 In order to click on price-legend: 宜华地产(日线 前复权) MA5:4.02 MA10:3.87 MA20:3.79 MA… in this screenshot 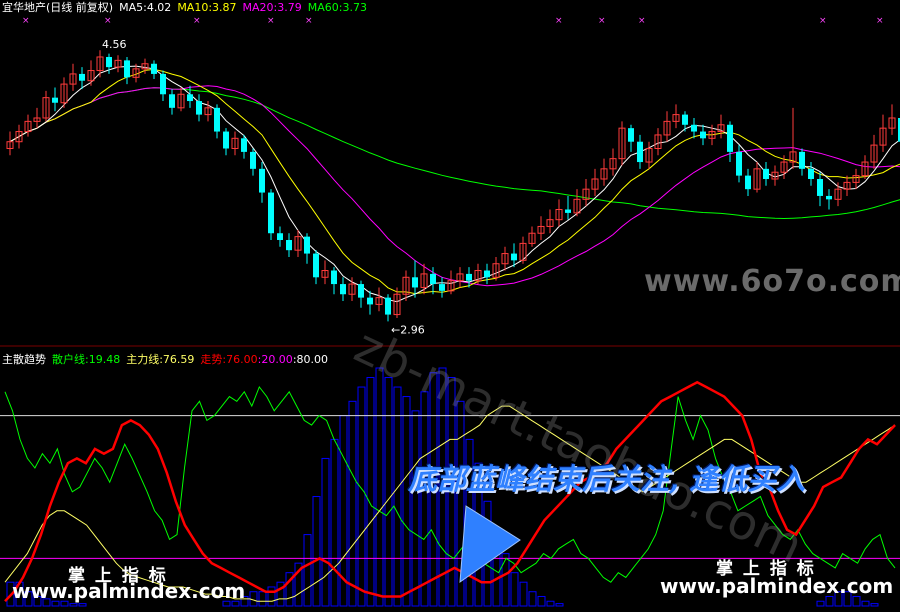, I will do `click(187, 8)`.